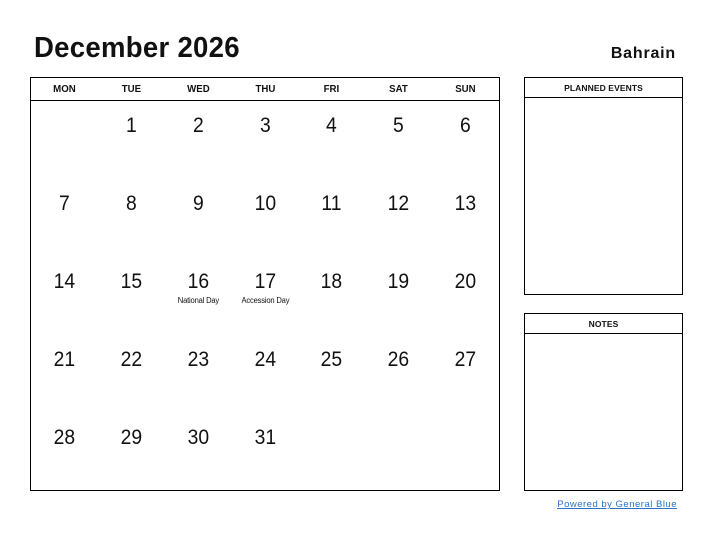 This screenshot has height=550, width=712. I want to click on day-cell: 24, so click(265, 374).